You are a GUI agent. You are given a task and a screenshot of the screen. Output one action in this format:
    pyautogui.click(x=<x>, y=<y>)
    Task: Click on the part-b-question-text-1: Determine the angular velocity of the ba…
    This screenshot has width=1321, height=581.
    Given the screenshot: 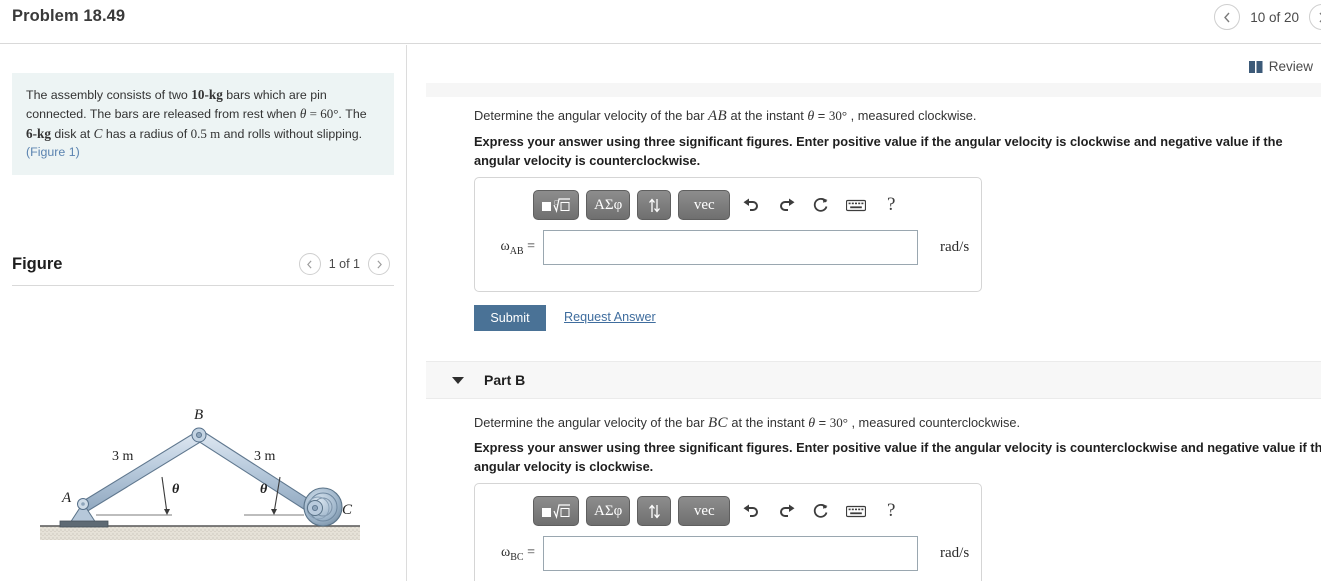 What is the action you would take?
    pyautogui.click(x=591, y=422)
    